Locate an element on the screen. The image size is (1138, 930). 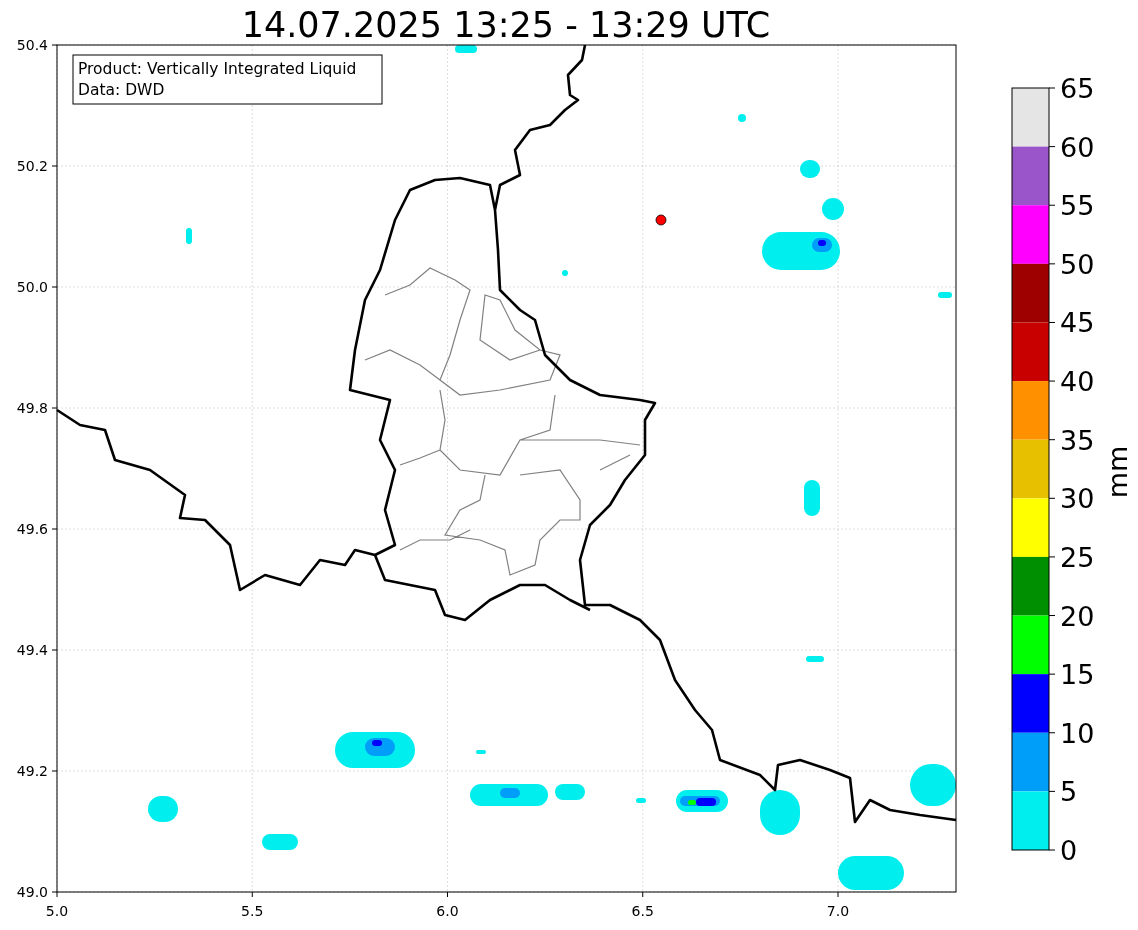
colorbar-tick-label: 20 is located at coordinates (1077, 616).